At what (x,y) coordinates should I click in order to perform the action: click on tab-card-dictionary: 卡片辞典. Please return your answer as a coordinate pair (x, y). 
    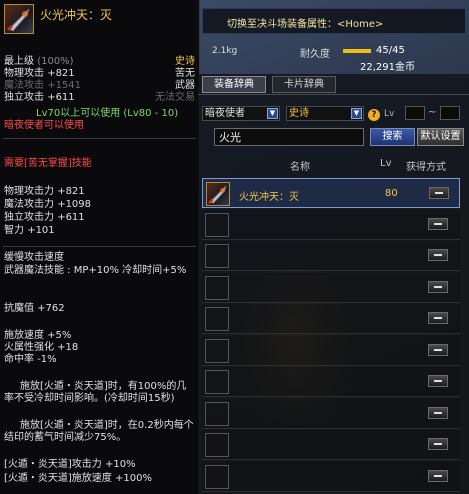
    Looking at the image, I should click on (304, 84).